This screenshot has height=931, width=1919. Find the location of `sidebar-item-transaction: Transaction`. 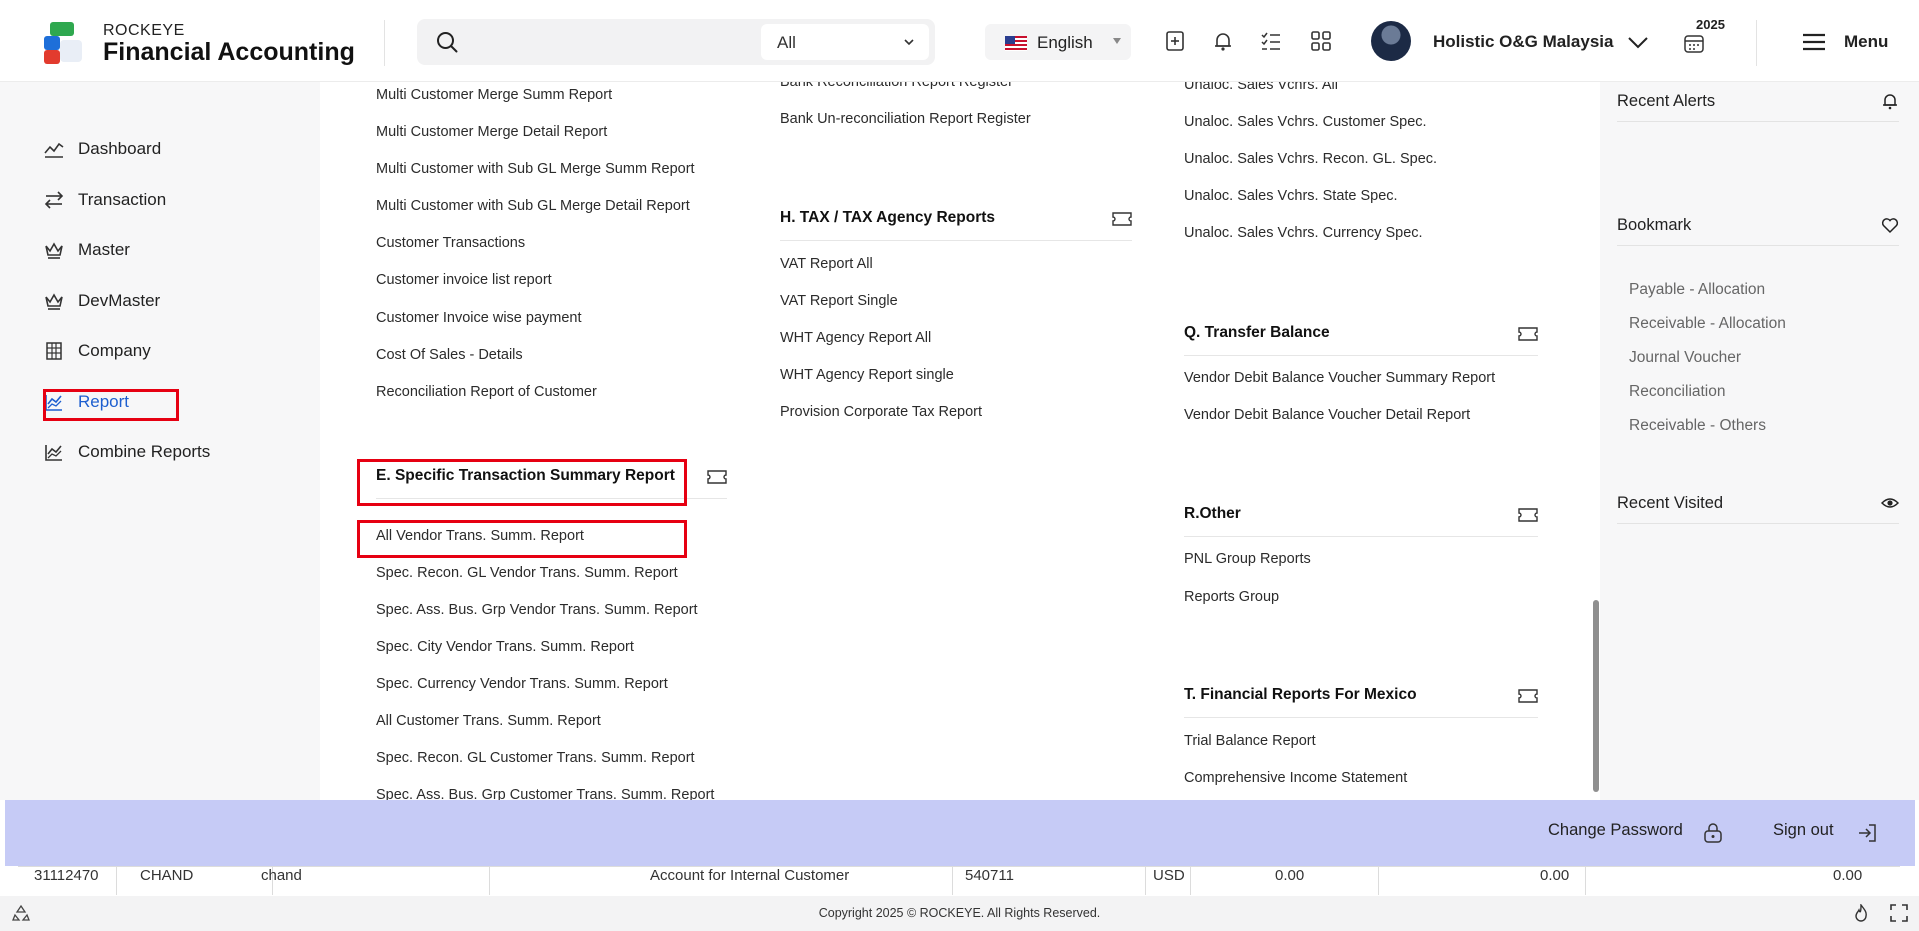

sidebar-item-transaction: Transaction is located at coordinates (105, 200).